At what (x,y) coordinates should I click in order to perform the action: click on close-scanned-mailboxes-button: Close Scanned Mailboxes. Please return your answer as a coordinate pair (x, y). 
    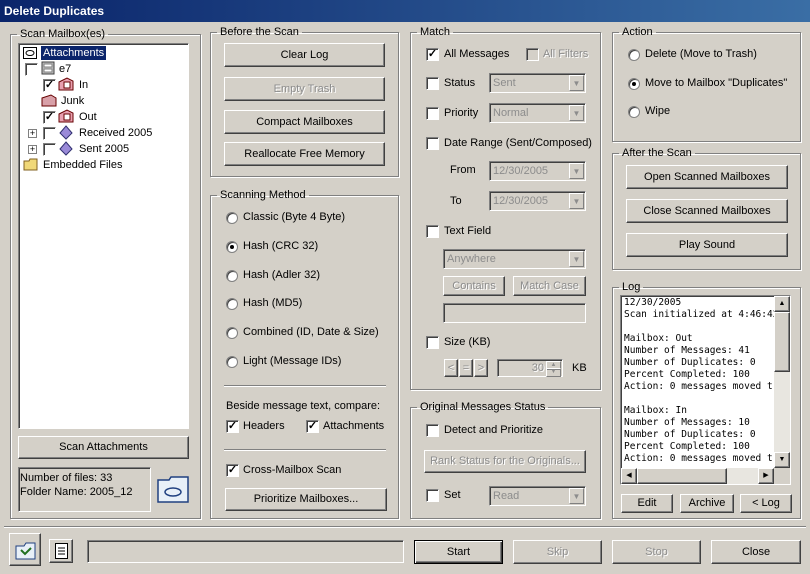
    Looking at the image, I should click on (707, 211).